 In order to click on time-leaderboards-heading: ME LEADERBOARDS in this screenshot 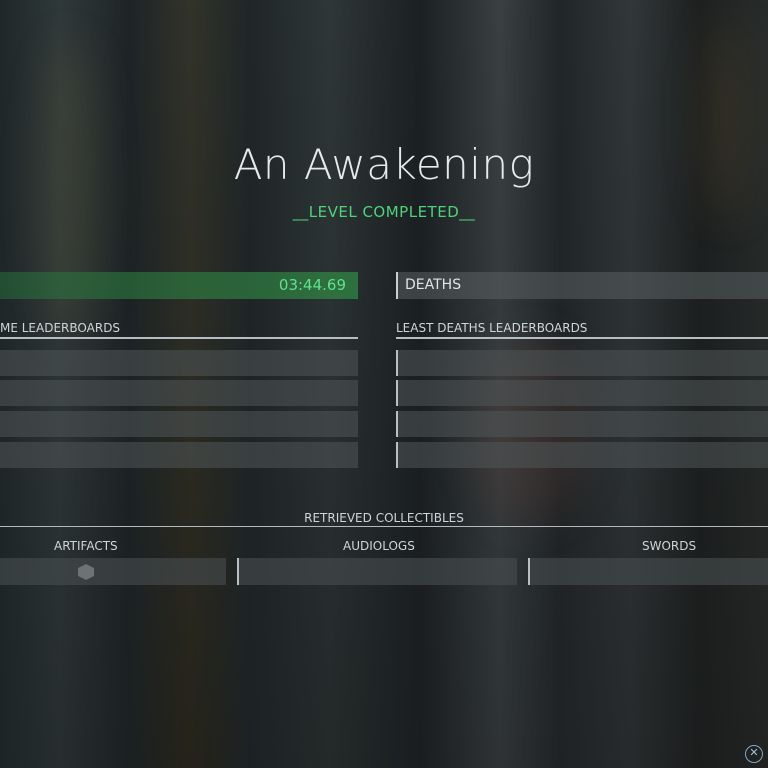, I will do `click(179, 330)`.